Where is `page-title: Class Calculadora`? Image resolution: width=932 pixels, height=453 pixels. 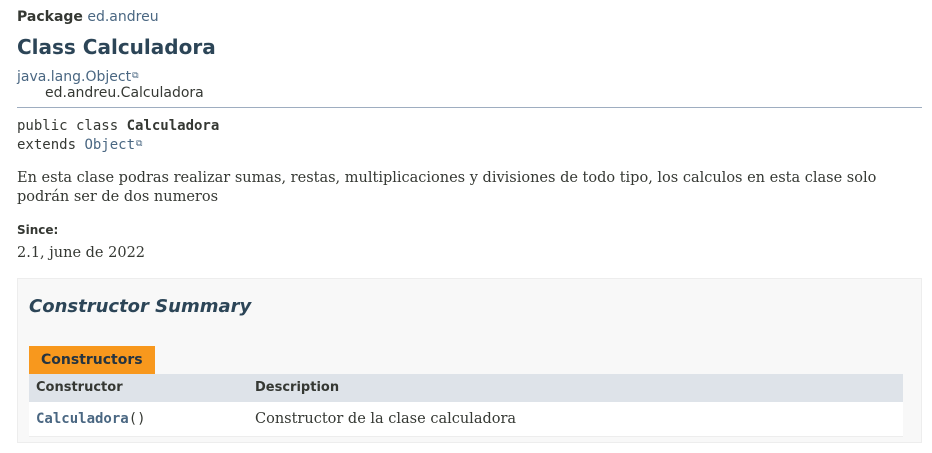
page-title: Class Calculadora is located at coordinates (116, 47).